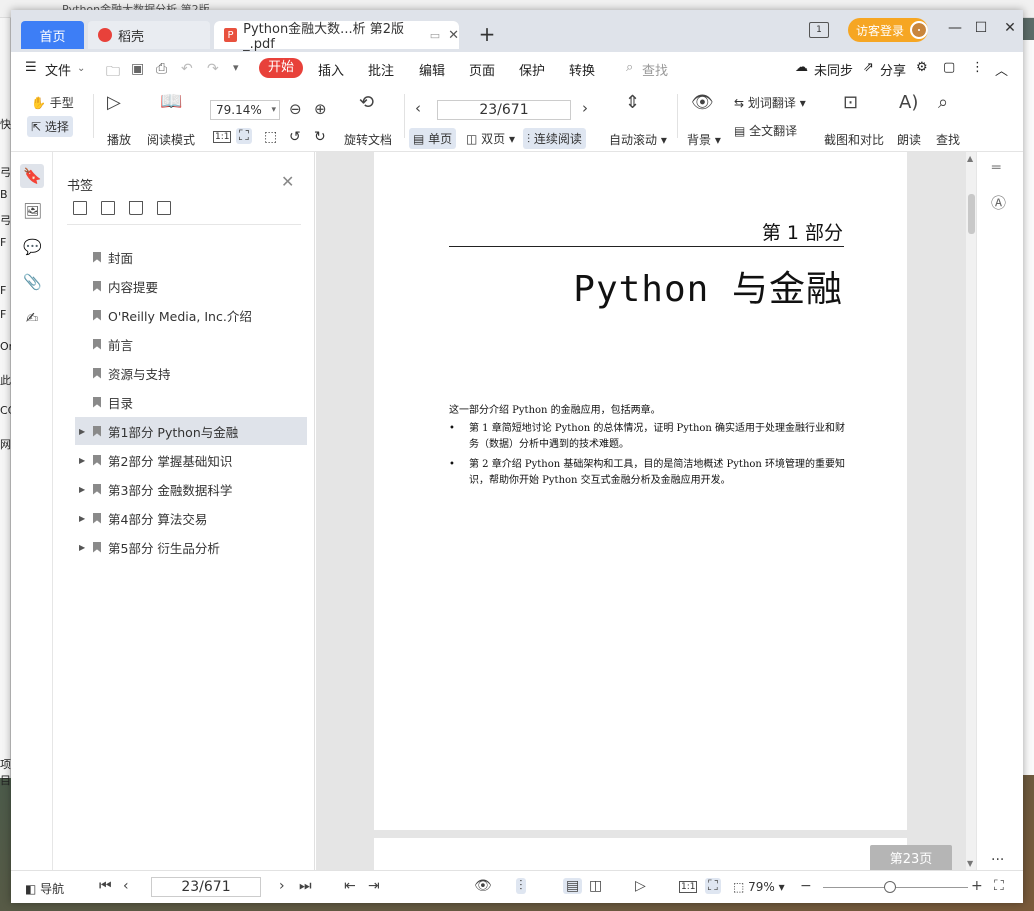 Image resolution: width=1034 pixels, height=911 pixels. I want to click on bookmark-add-icon, so click(136, 208).